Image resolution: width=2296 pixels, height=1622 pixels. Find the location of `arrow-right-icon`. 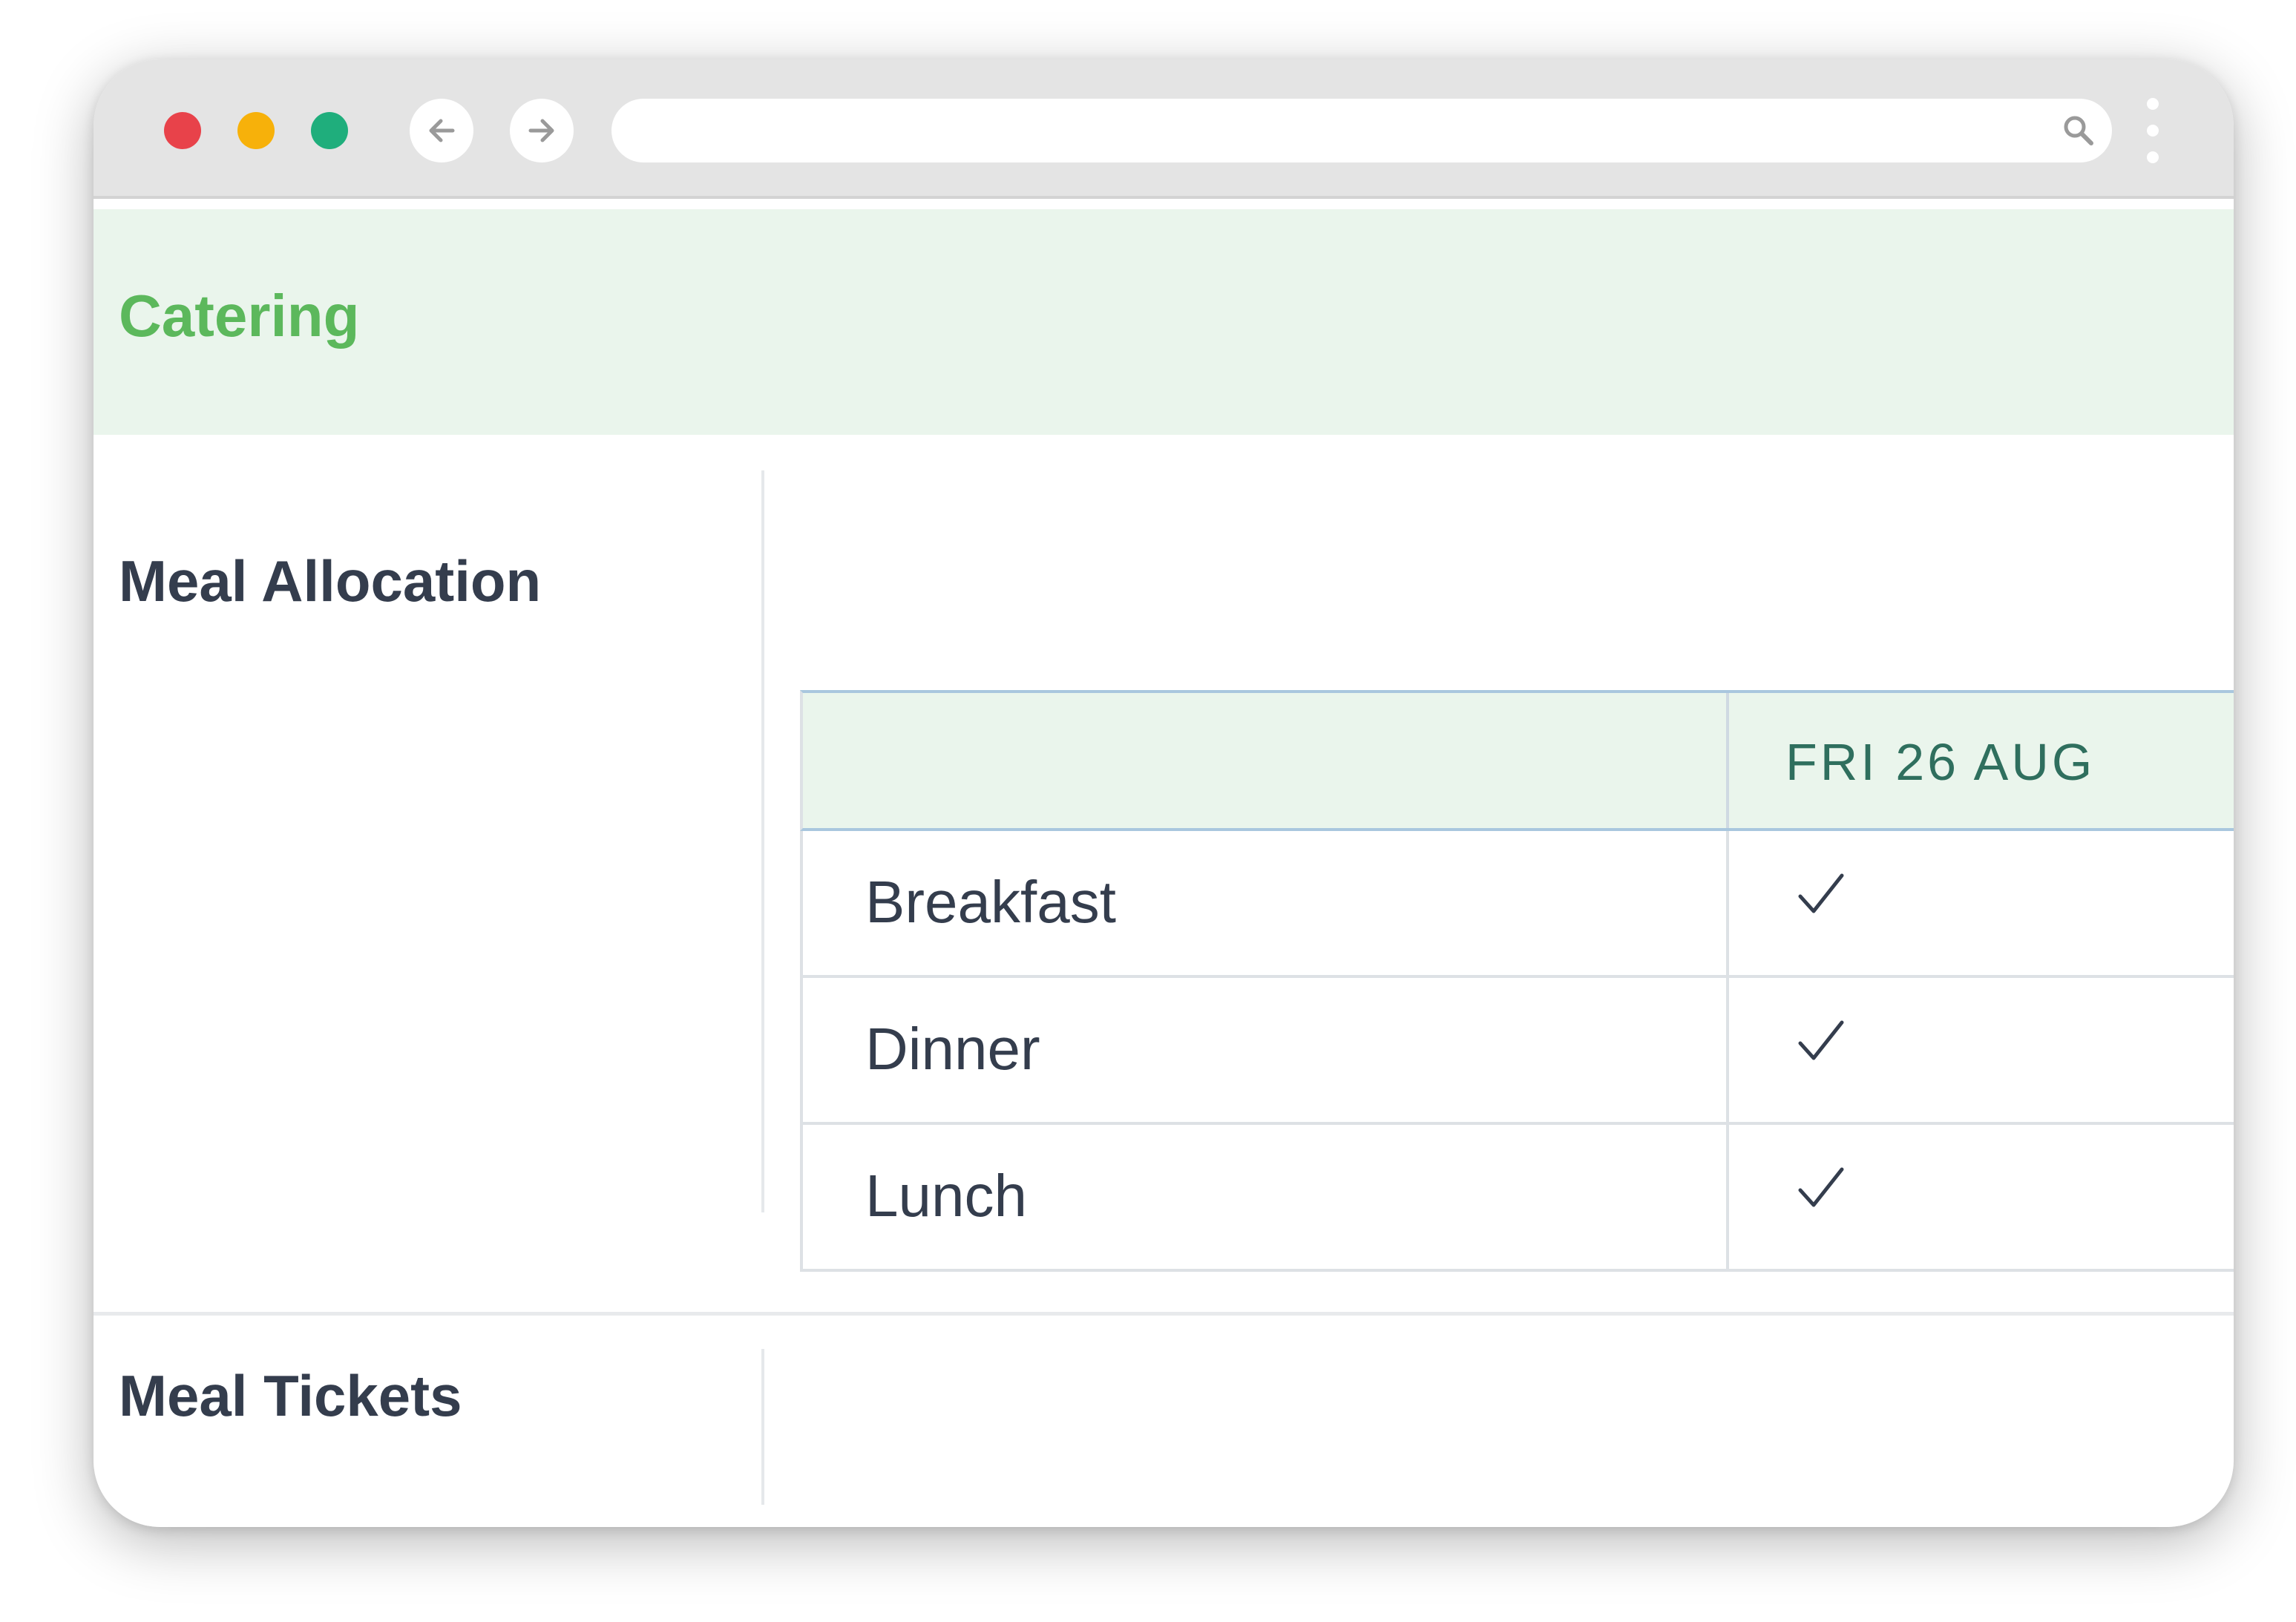

arrow-right-icon is located at coordinates (541, 130).